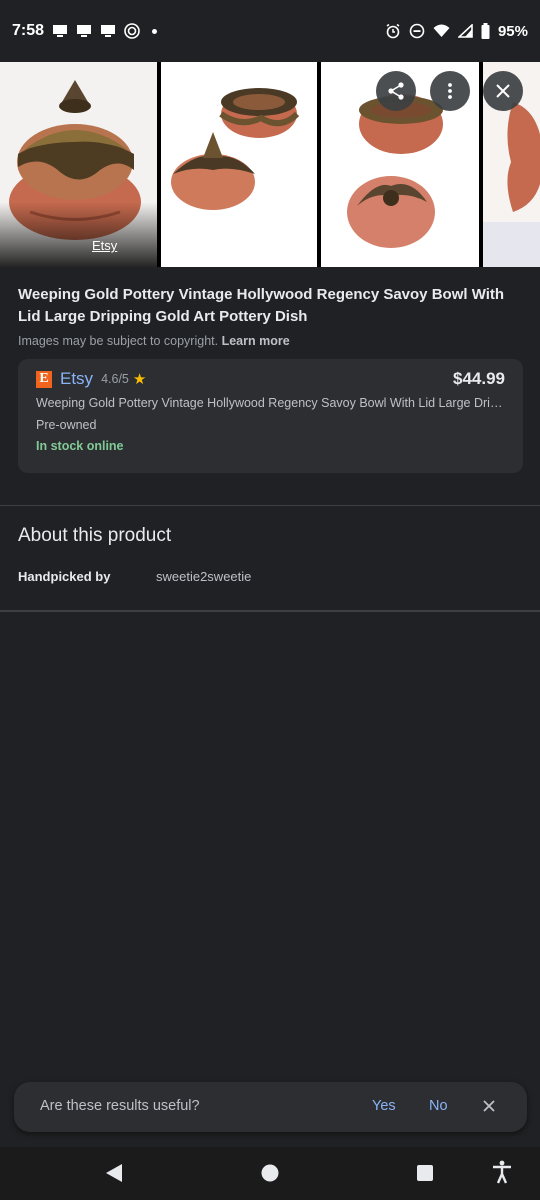 This screenshot has height=1200, width=540. I want to click on more-vert-icon, so click(450, 91).